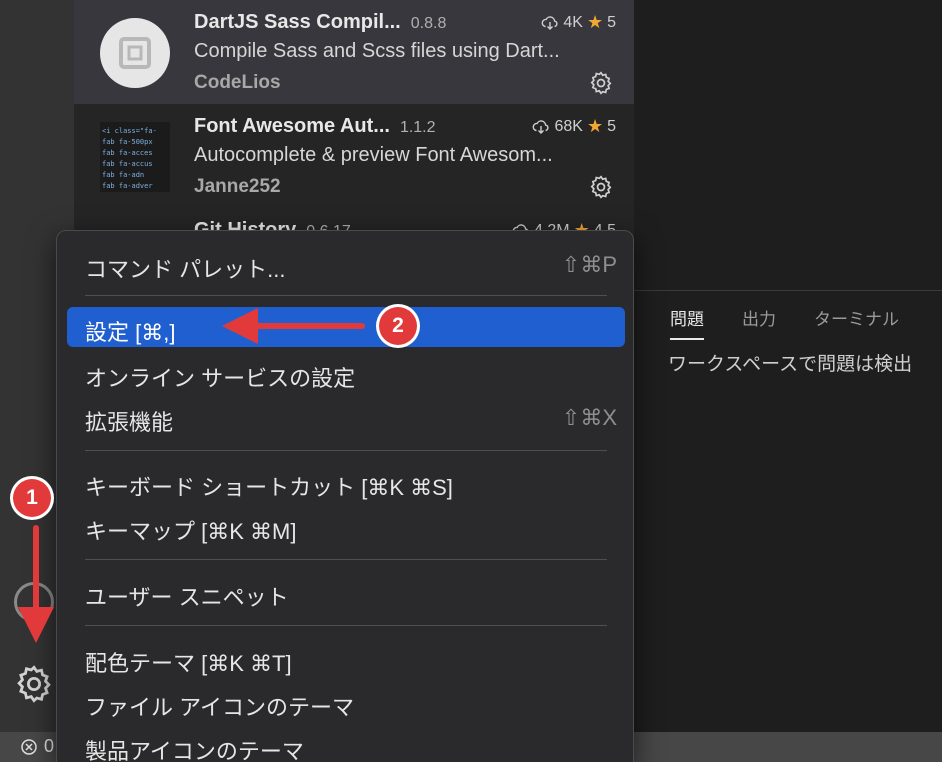 This screenshot has width=942, height=762. Describe the element at coordinates (191, 531) in the screenshot. I see `menu-item-label: キーマップ [⌘K ⌘M]` at that location.